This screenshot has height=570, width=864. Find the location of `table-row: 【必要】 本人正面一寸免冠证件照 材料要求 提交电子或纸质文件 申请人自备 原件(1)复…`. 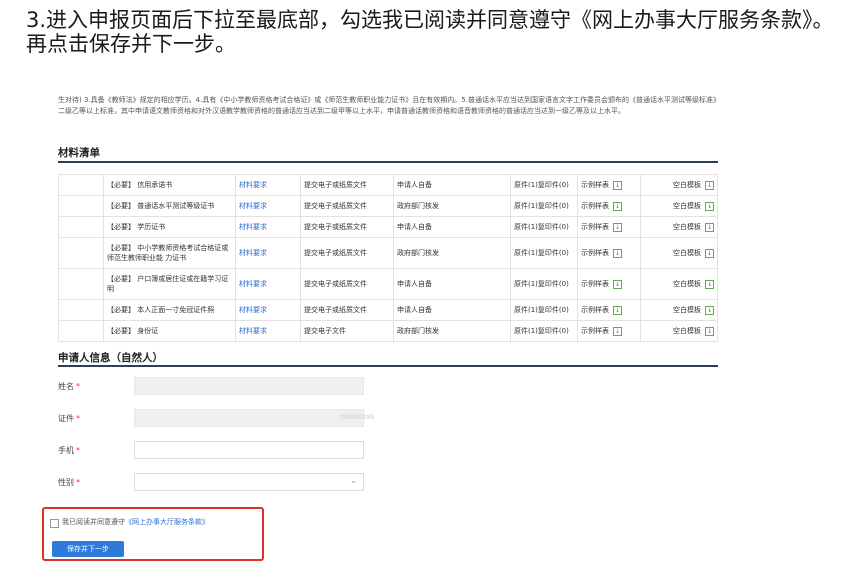

table-row: 【必要】 本人正面一寸免冠证件照 材料要求 提交电子或纸质文件 申请人自备 原件(1)复… is located at coordinates (388, 310).